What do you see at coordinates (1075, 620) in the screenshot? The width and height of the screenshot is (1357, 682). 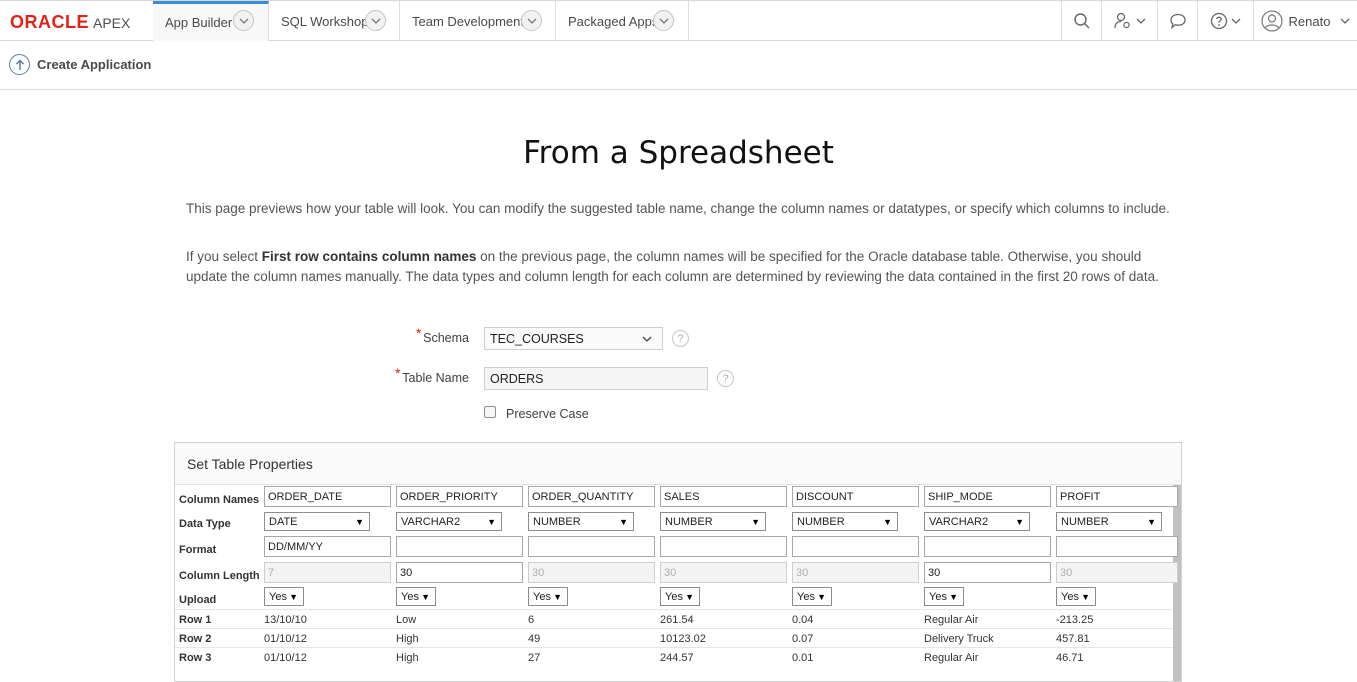 I see `data-cell: -213.25` at bounding box center [1075, 620].